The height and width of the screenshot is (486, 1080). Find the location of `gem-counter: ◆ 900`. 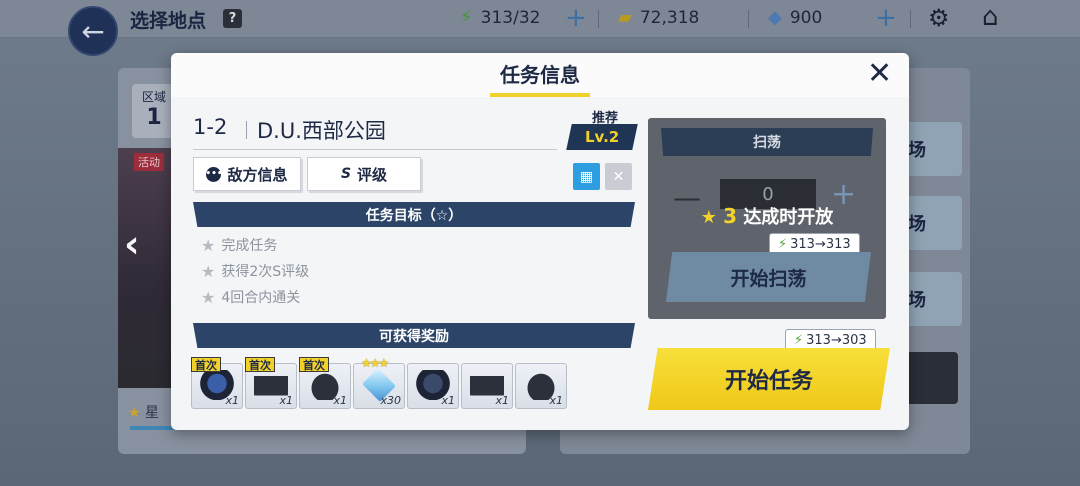

gem-counter: ◆ 900 is located at coordinates (795, 17).